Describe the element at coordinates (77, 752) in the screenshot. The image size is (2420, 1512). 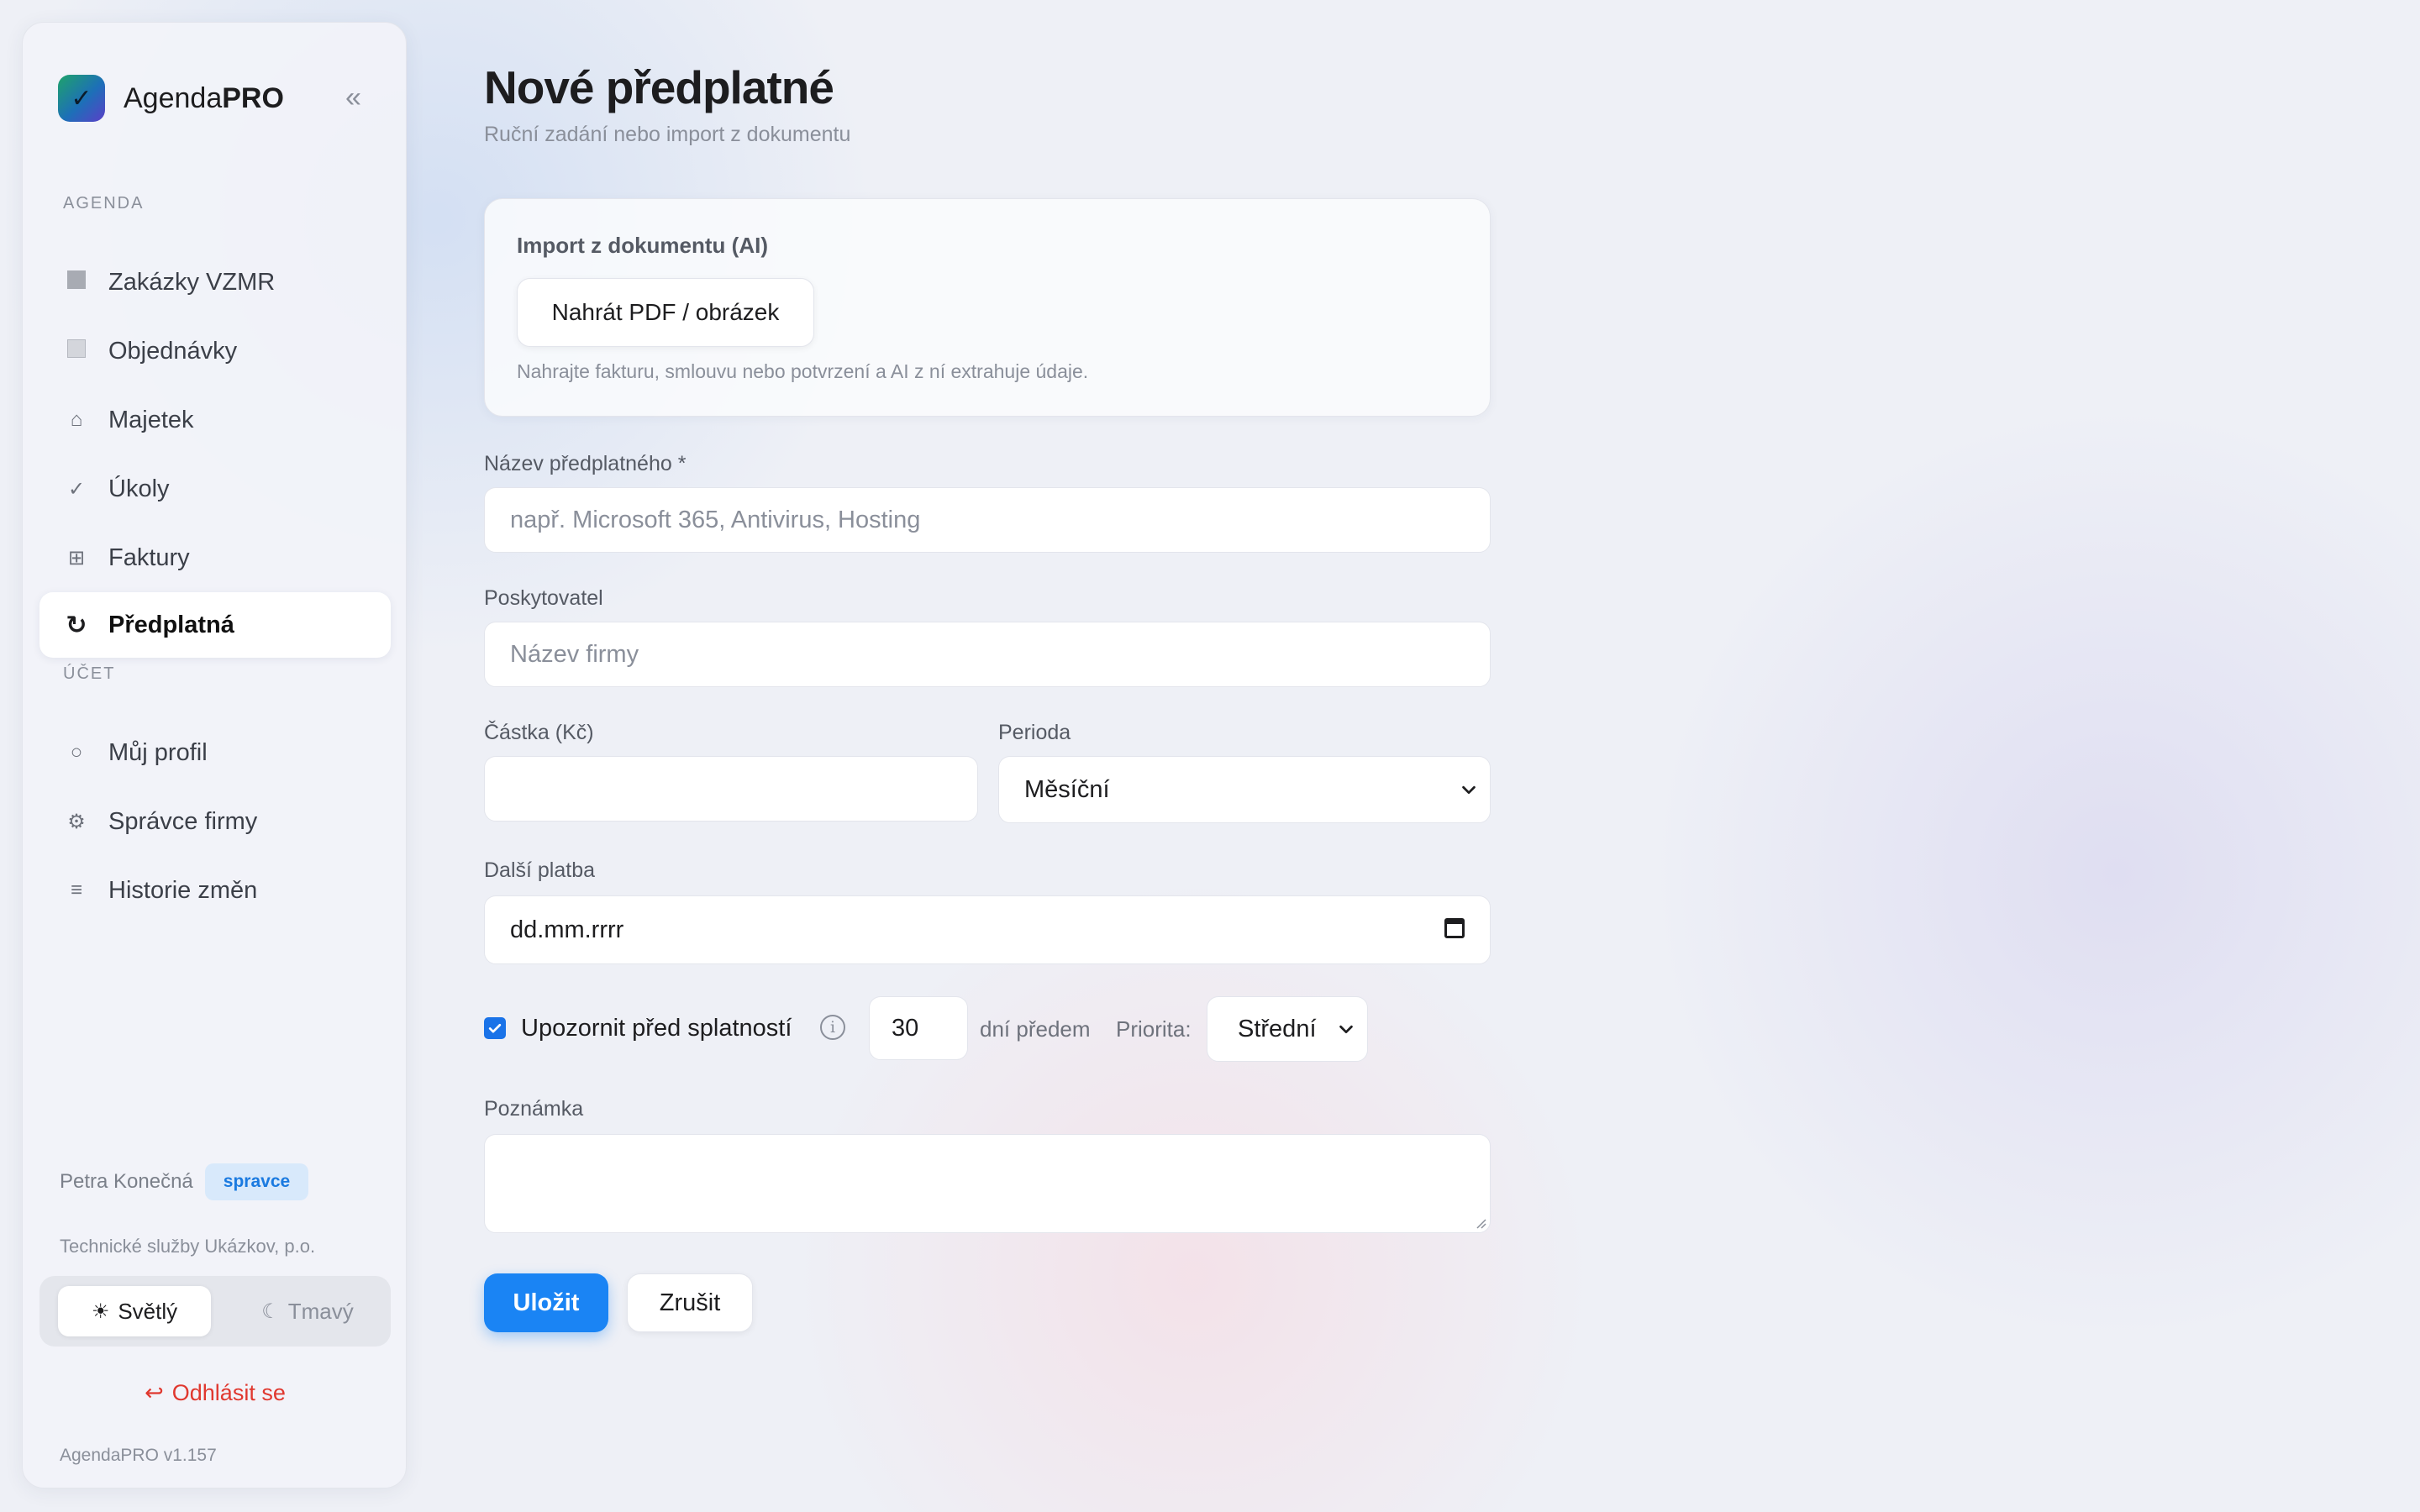
I see `circle-icon: ○` at that location.